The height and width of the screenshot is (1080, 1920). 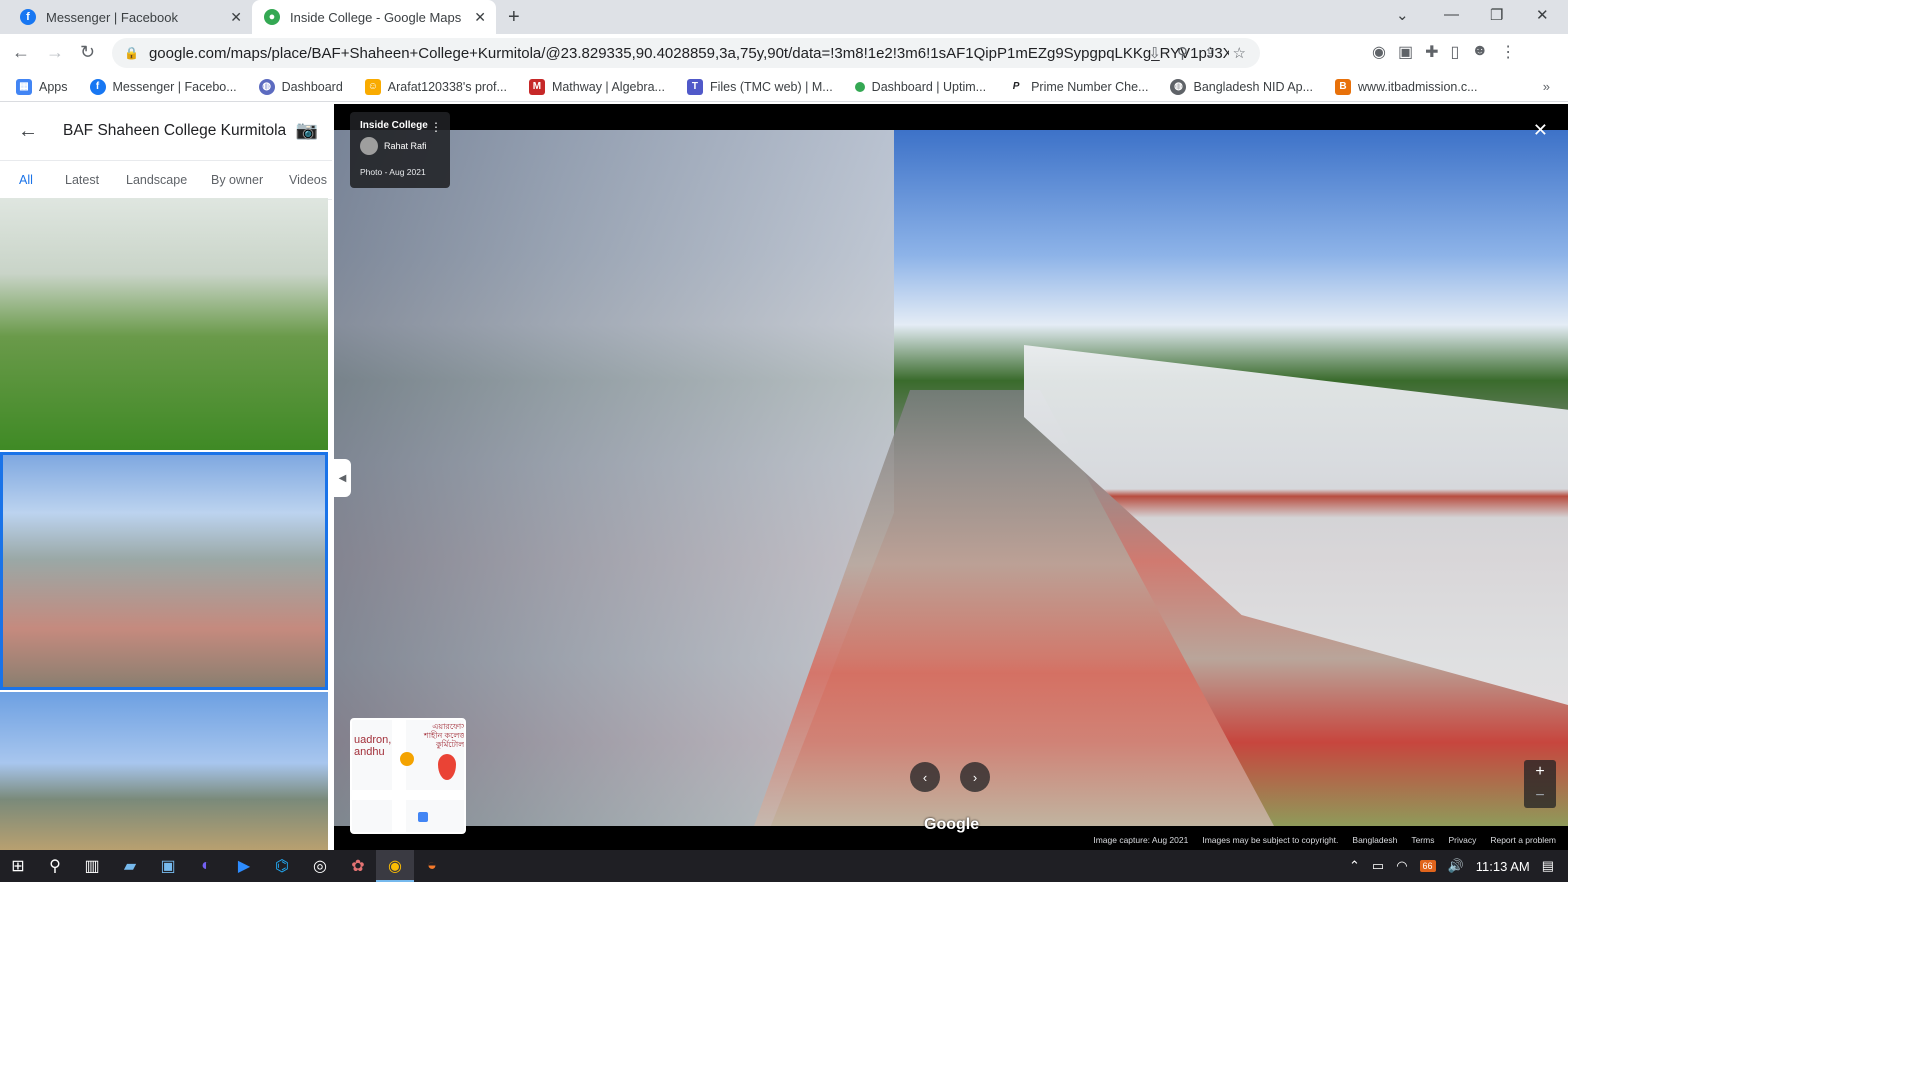 What do you see at coordinates (1431, 52) in the screenshot?
I see `puzzle-icon: ✚` at bounding box center [1431, 52].